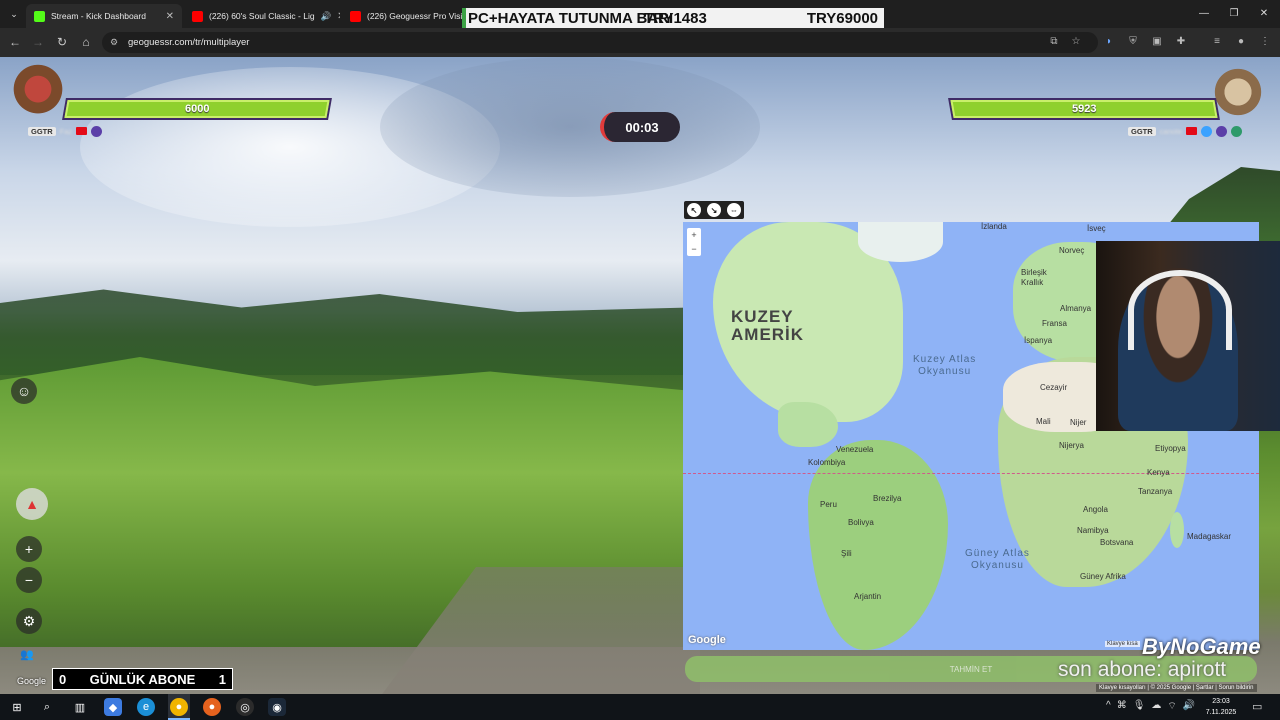 The image size is (1280, 720). Describe the element at coordinates (734, 210) in the screenshot. I see `pin-map-icon: ⇔` at that location.